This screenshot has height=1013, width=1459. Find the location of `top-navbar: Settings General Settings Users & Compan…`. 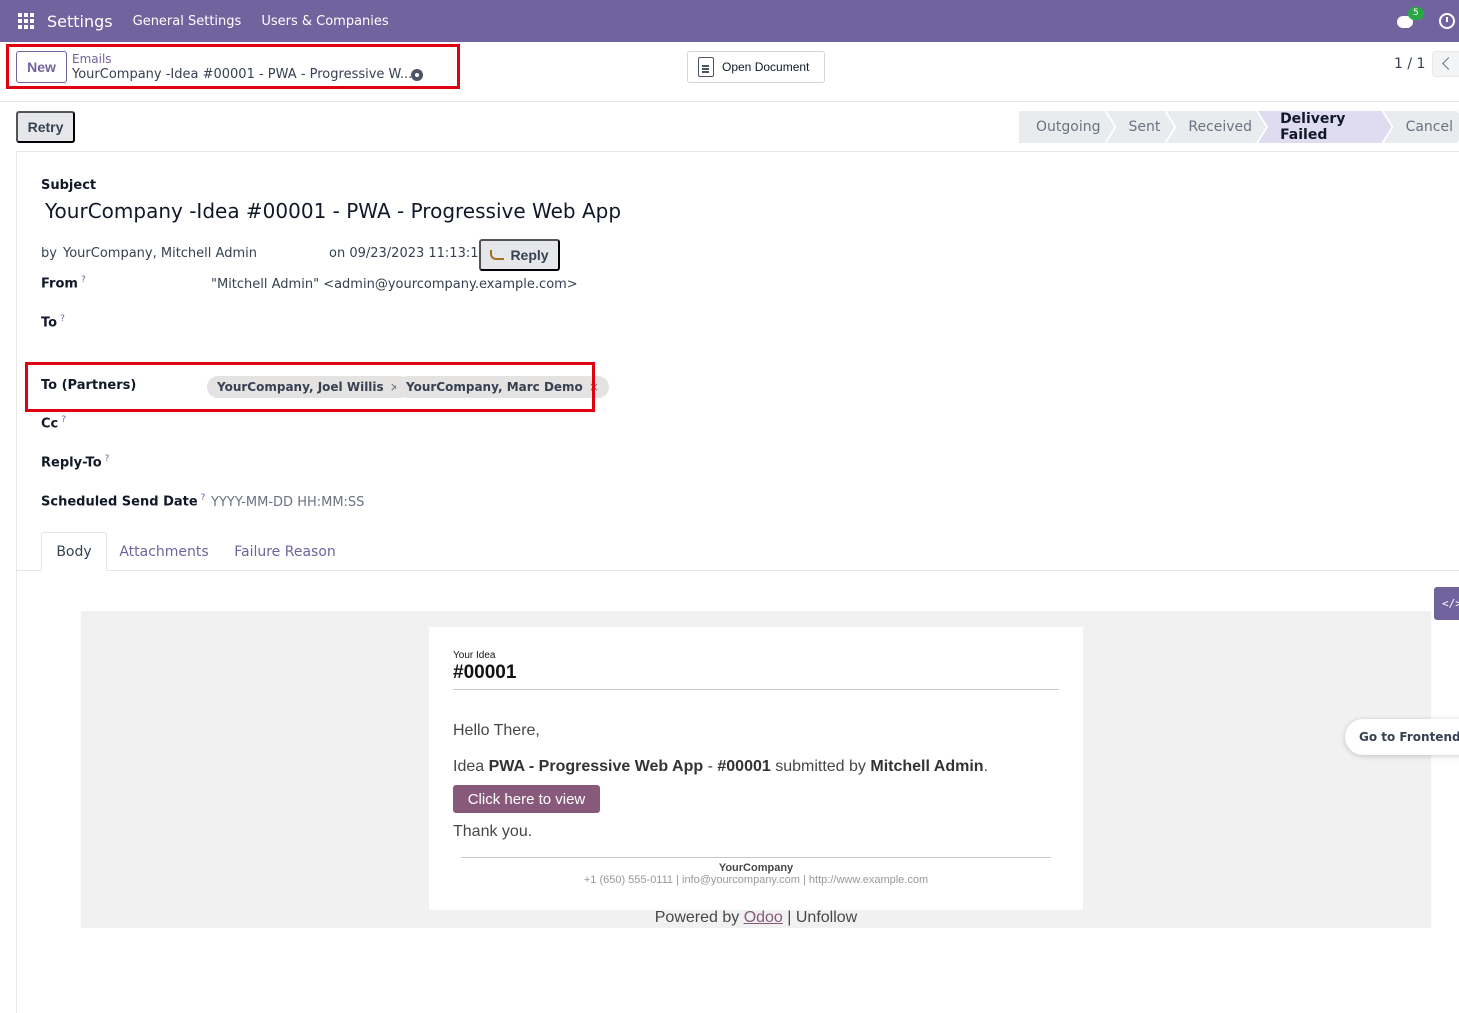

top-navbar: Settings General Settings Users & Compan… is located at coordinates (729, 21).